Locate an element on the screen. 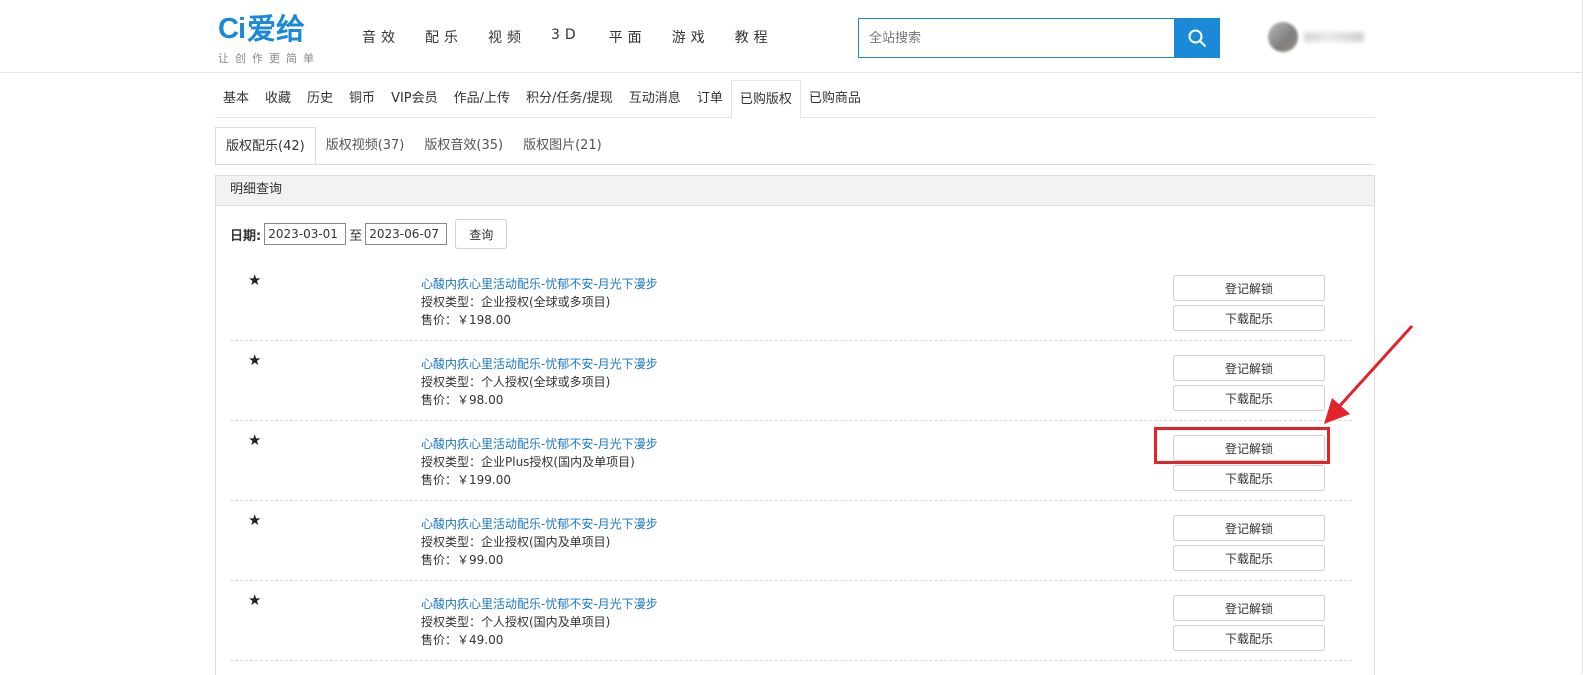 The width and height of the screenshot is (1583, 675). search-input is located at coordinates (1016, 38).